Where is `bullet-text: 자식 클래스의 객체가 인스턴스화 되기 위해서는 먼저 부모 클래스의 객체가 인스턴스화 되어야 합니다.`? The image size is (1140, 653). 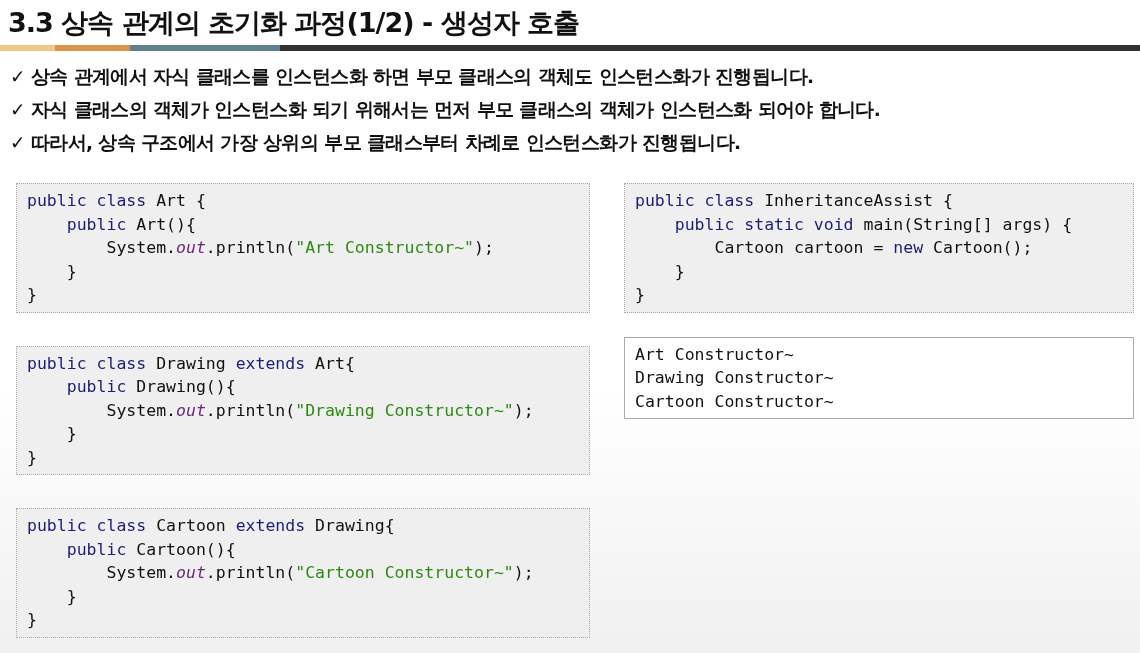
bullet-text: 자식 클래스의 객체가 인스턴스화 되기 위해서는 먼저 부모 클래스의 객체가 인스턴스화 되어야 합니다. is located at coordinates (455, 110).